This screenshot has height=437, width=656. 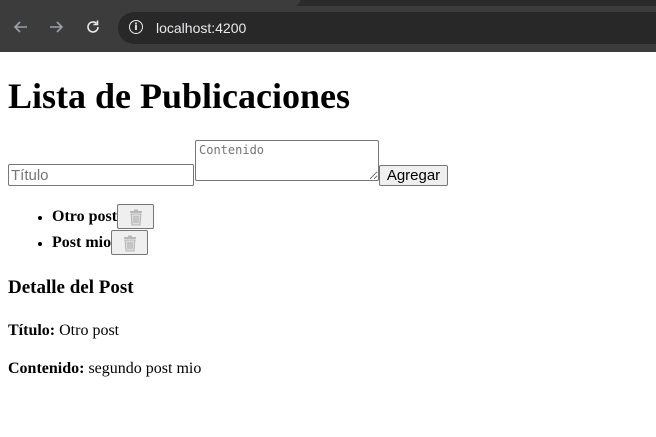 I want to click on detail-title-line: Título: Otro post, so click(x=63, y=331).